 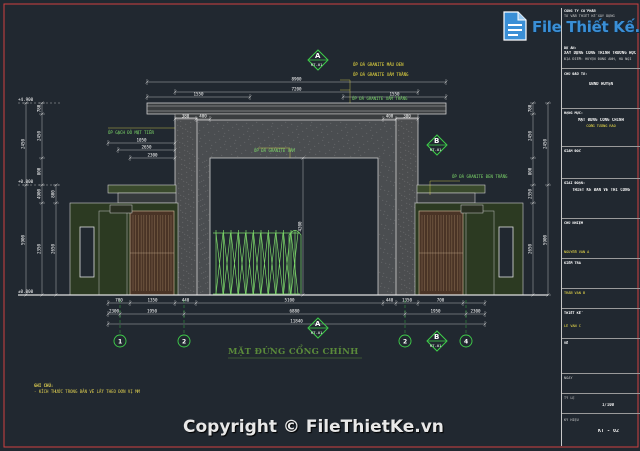 I want to click on dim-right-outer-1: 5900, so click(x=545, y=239).